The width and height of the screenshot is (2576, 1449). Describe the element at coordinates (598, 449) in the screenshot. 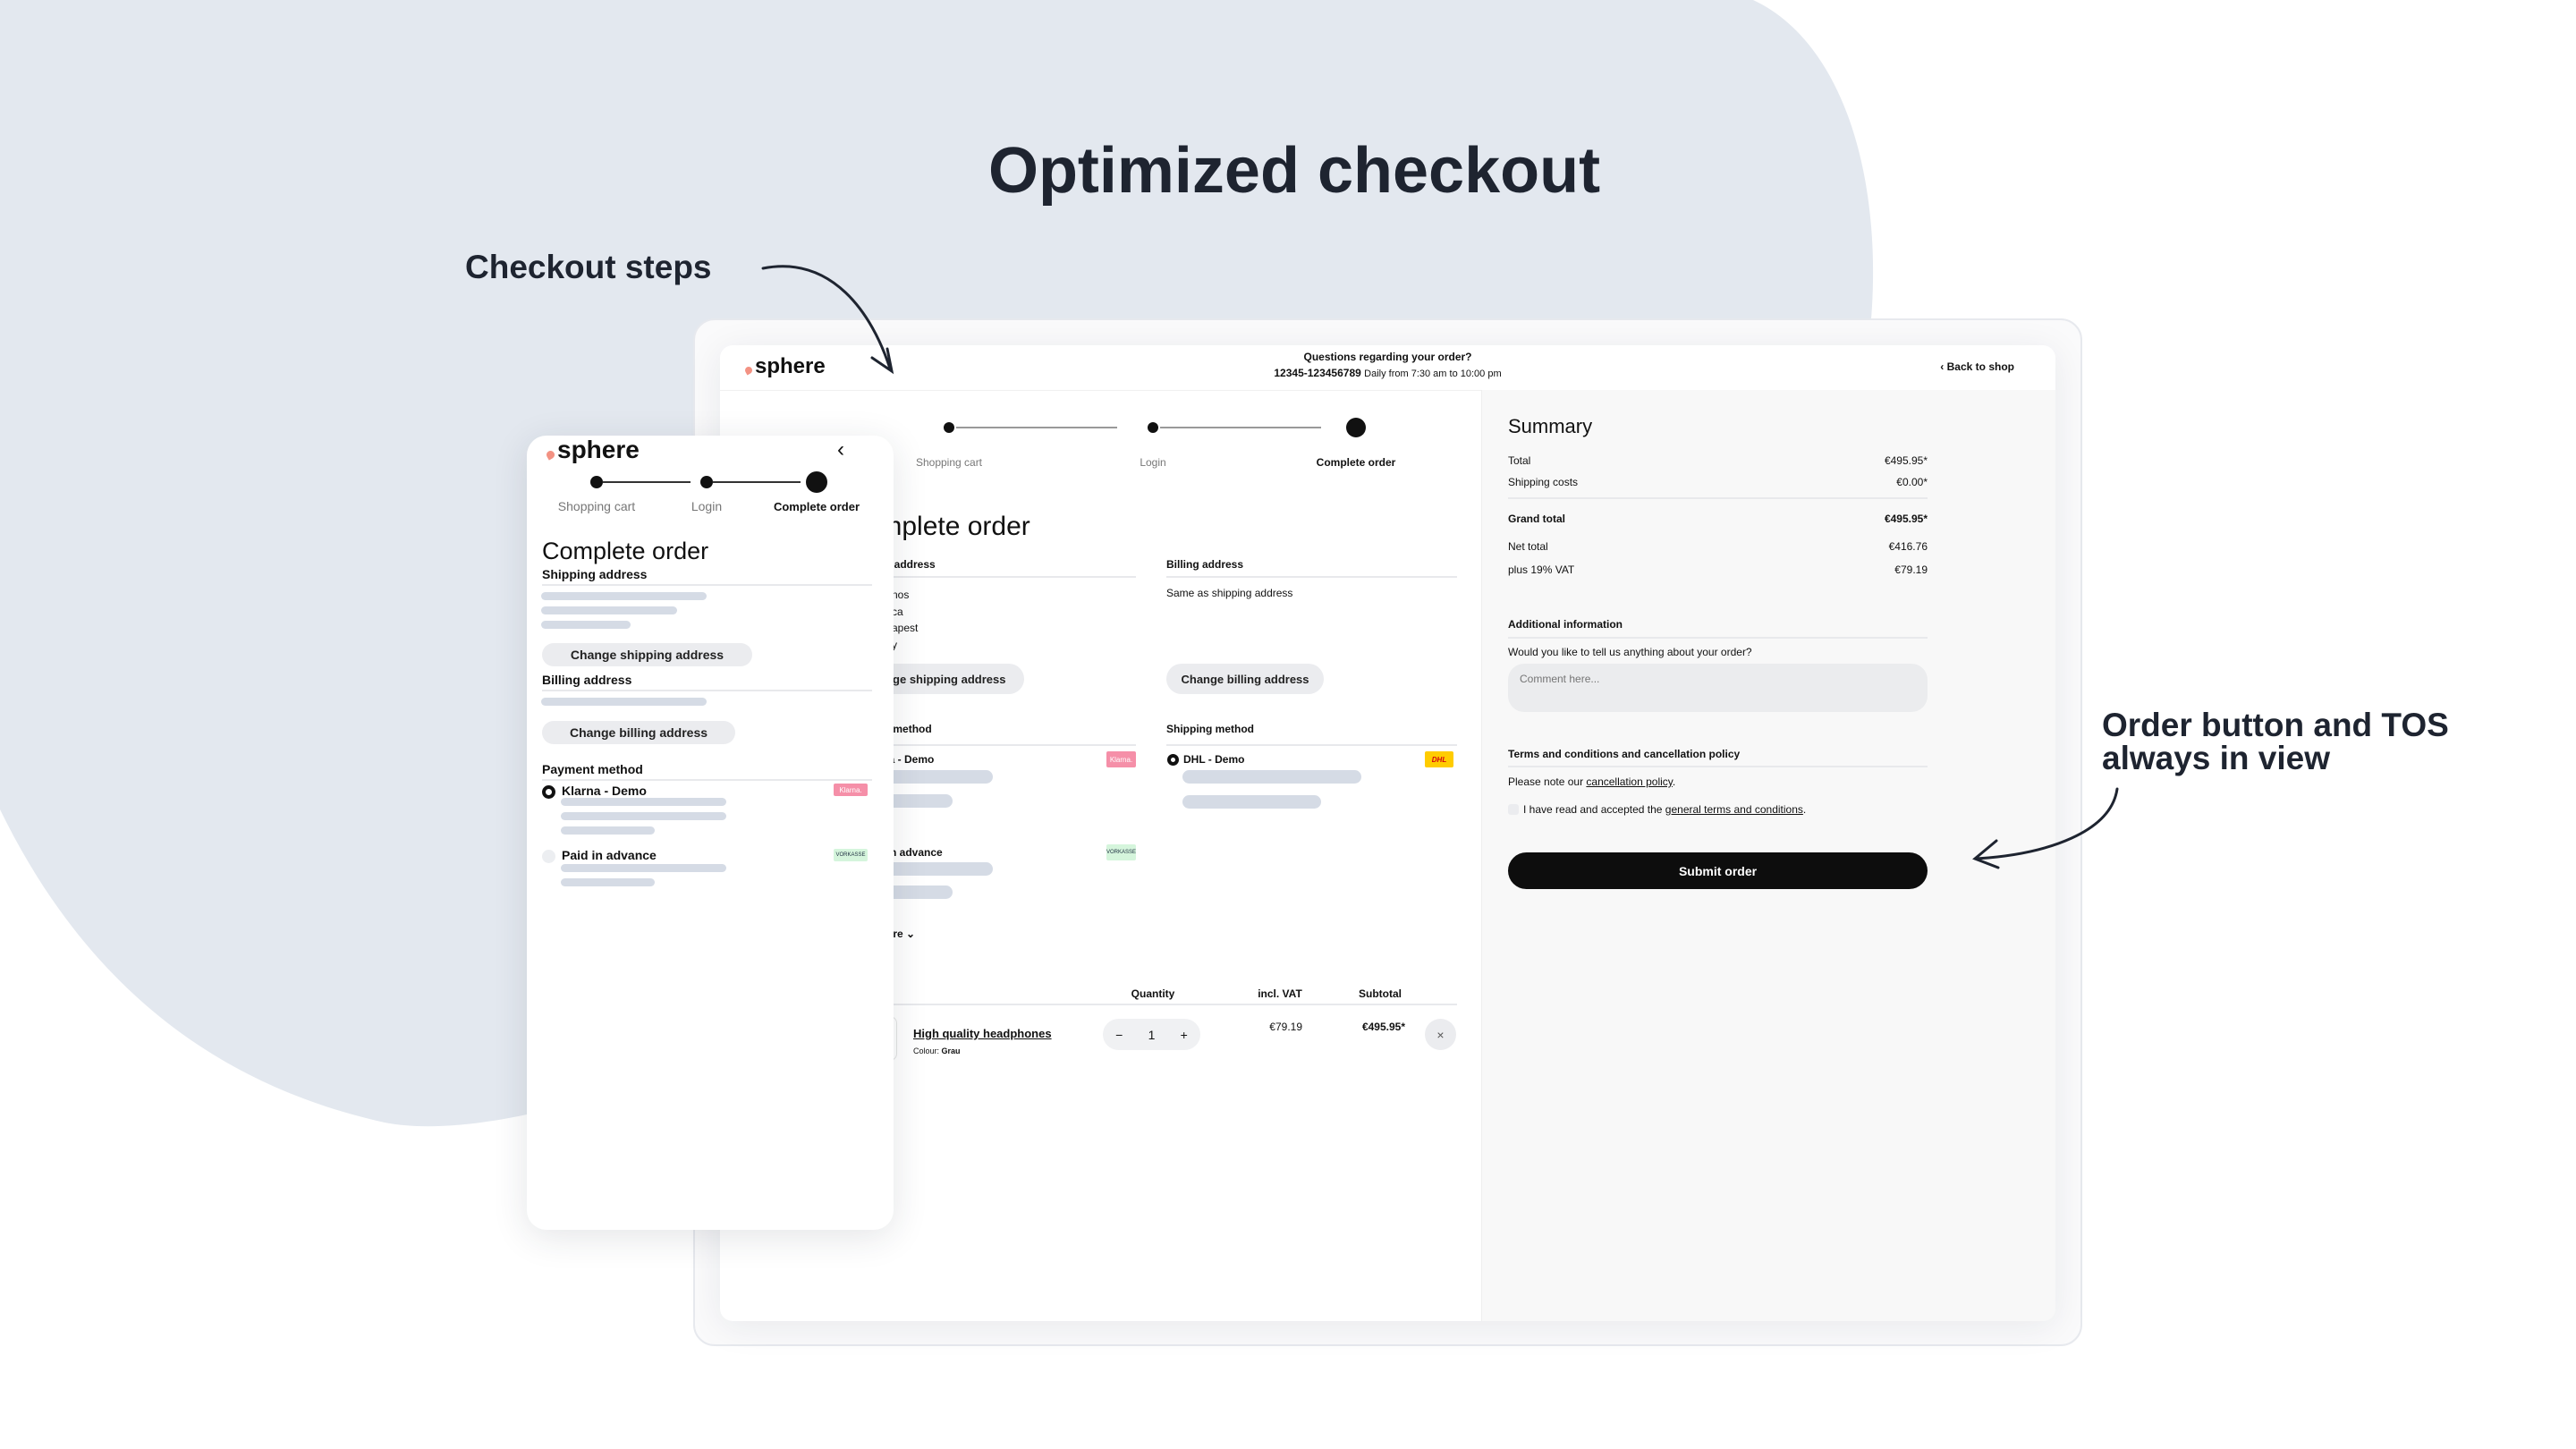

I see `logo-text: sphere` at that location.